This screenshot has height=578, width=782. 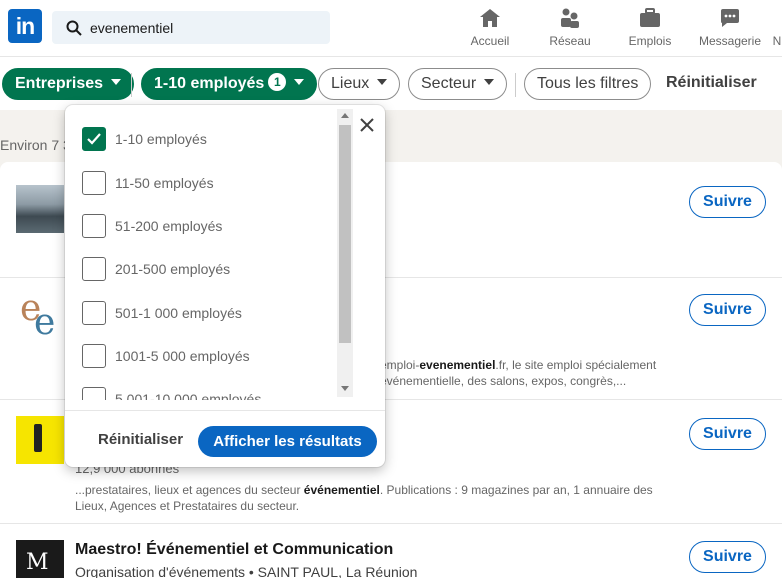 I want to click on search-input: evenementiel, so click(x=131, y=28).